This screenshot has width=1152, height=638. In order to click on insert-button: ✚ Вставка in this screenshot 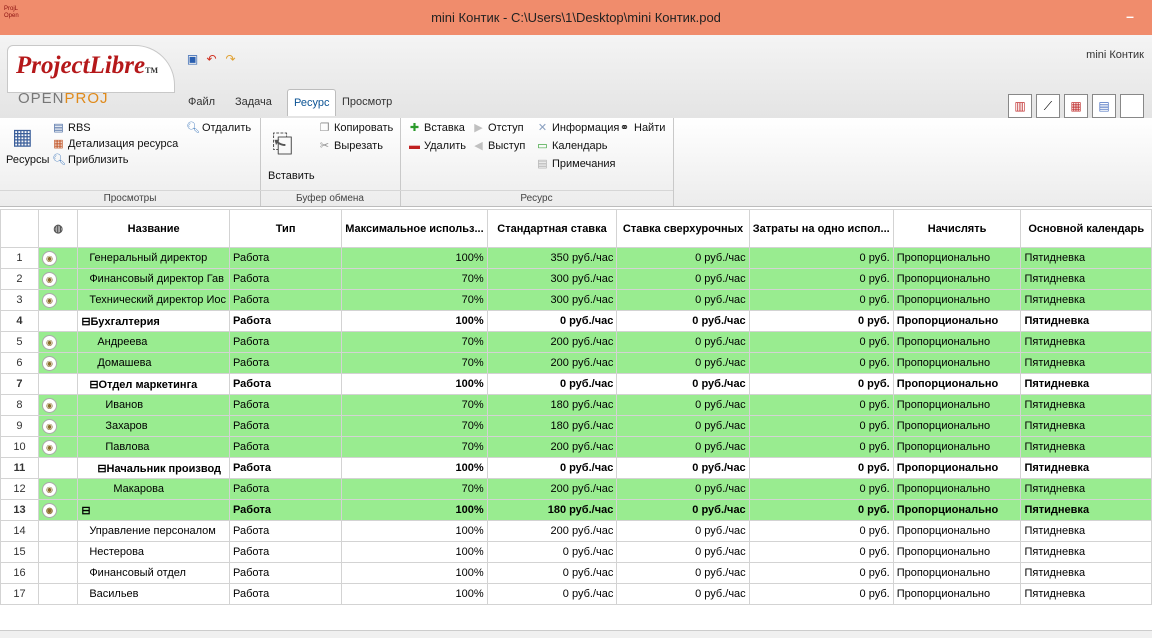, I will do `click(436, 128)`.